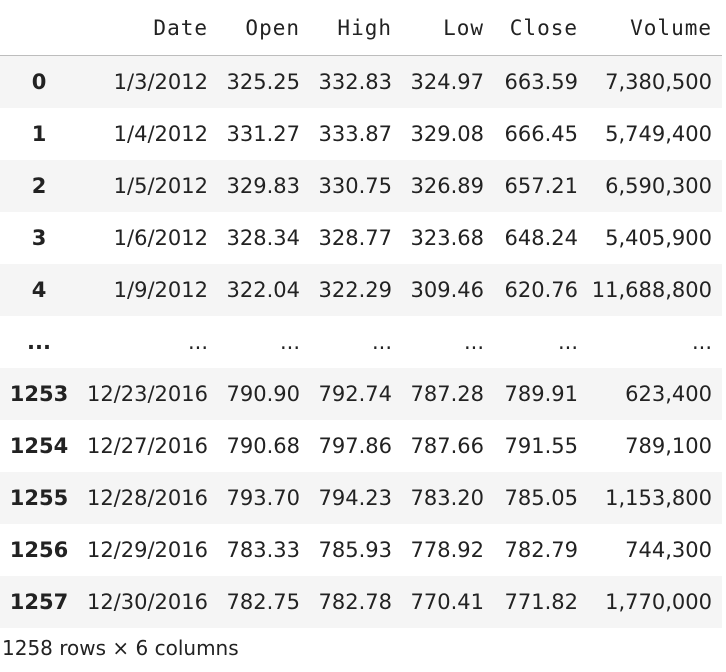  What do you see at coordinates (263, 290) in the screenshot?
I see `cell-open: 322.04` at bounding box center [263, 290].